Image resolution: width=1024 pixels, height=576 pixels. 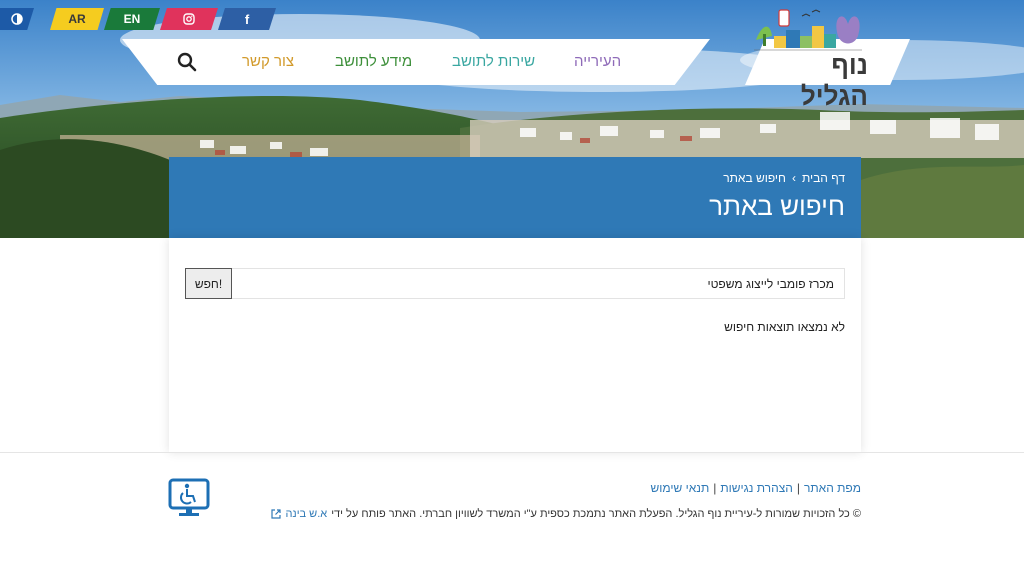 What do you see at coordinates (268, 61) in the screenshot?
I see `nav-item-contact: צור קשר` at bounding box center [268, 61].